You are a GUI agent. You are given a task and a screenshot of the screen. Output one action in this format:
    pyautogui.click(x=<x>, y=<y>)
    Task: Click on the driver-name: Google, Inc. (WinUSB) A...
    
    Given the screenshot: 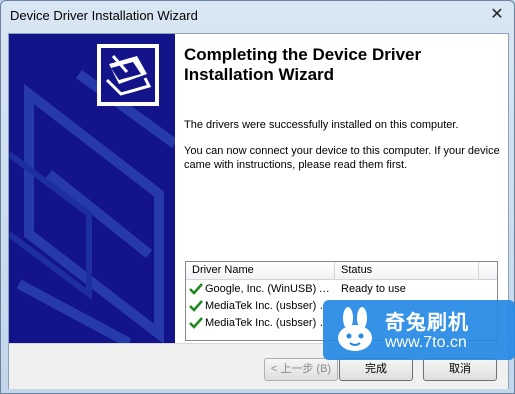 What is the action you would take?
    pyautogui.click(x=269, y=289)
    